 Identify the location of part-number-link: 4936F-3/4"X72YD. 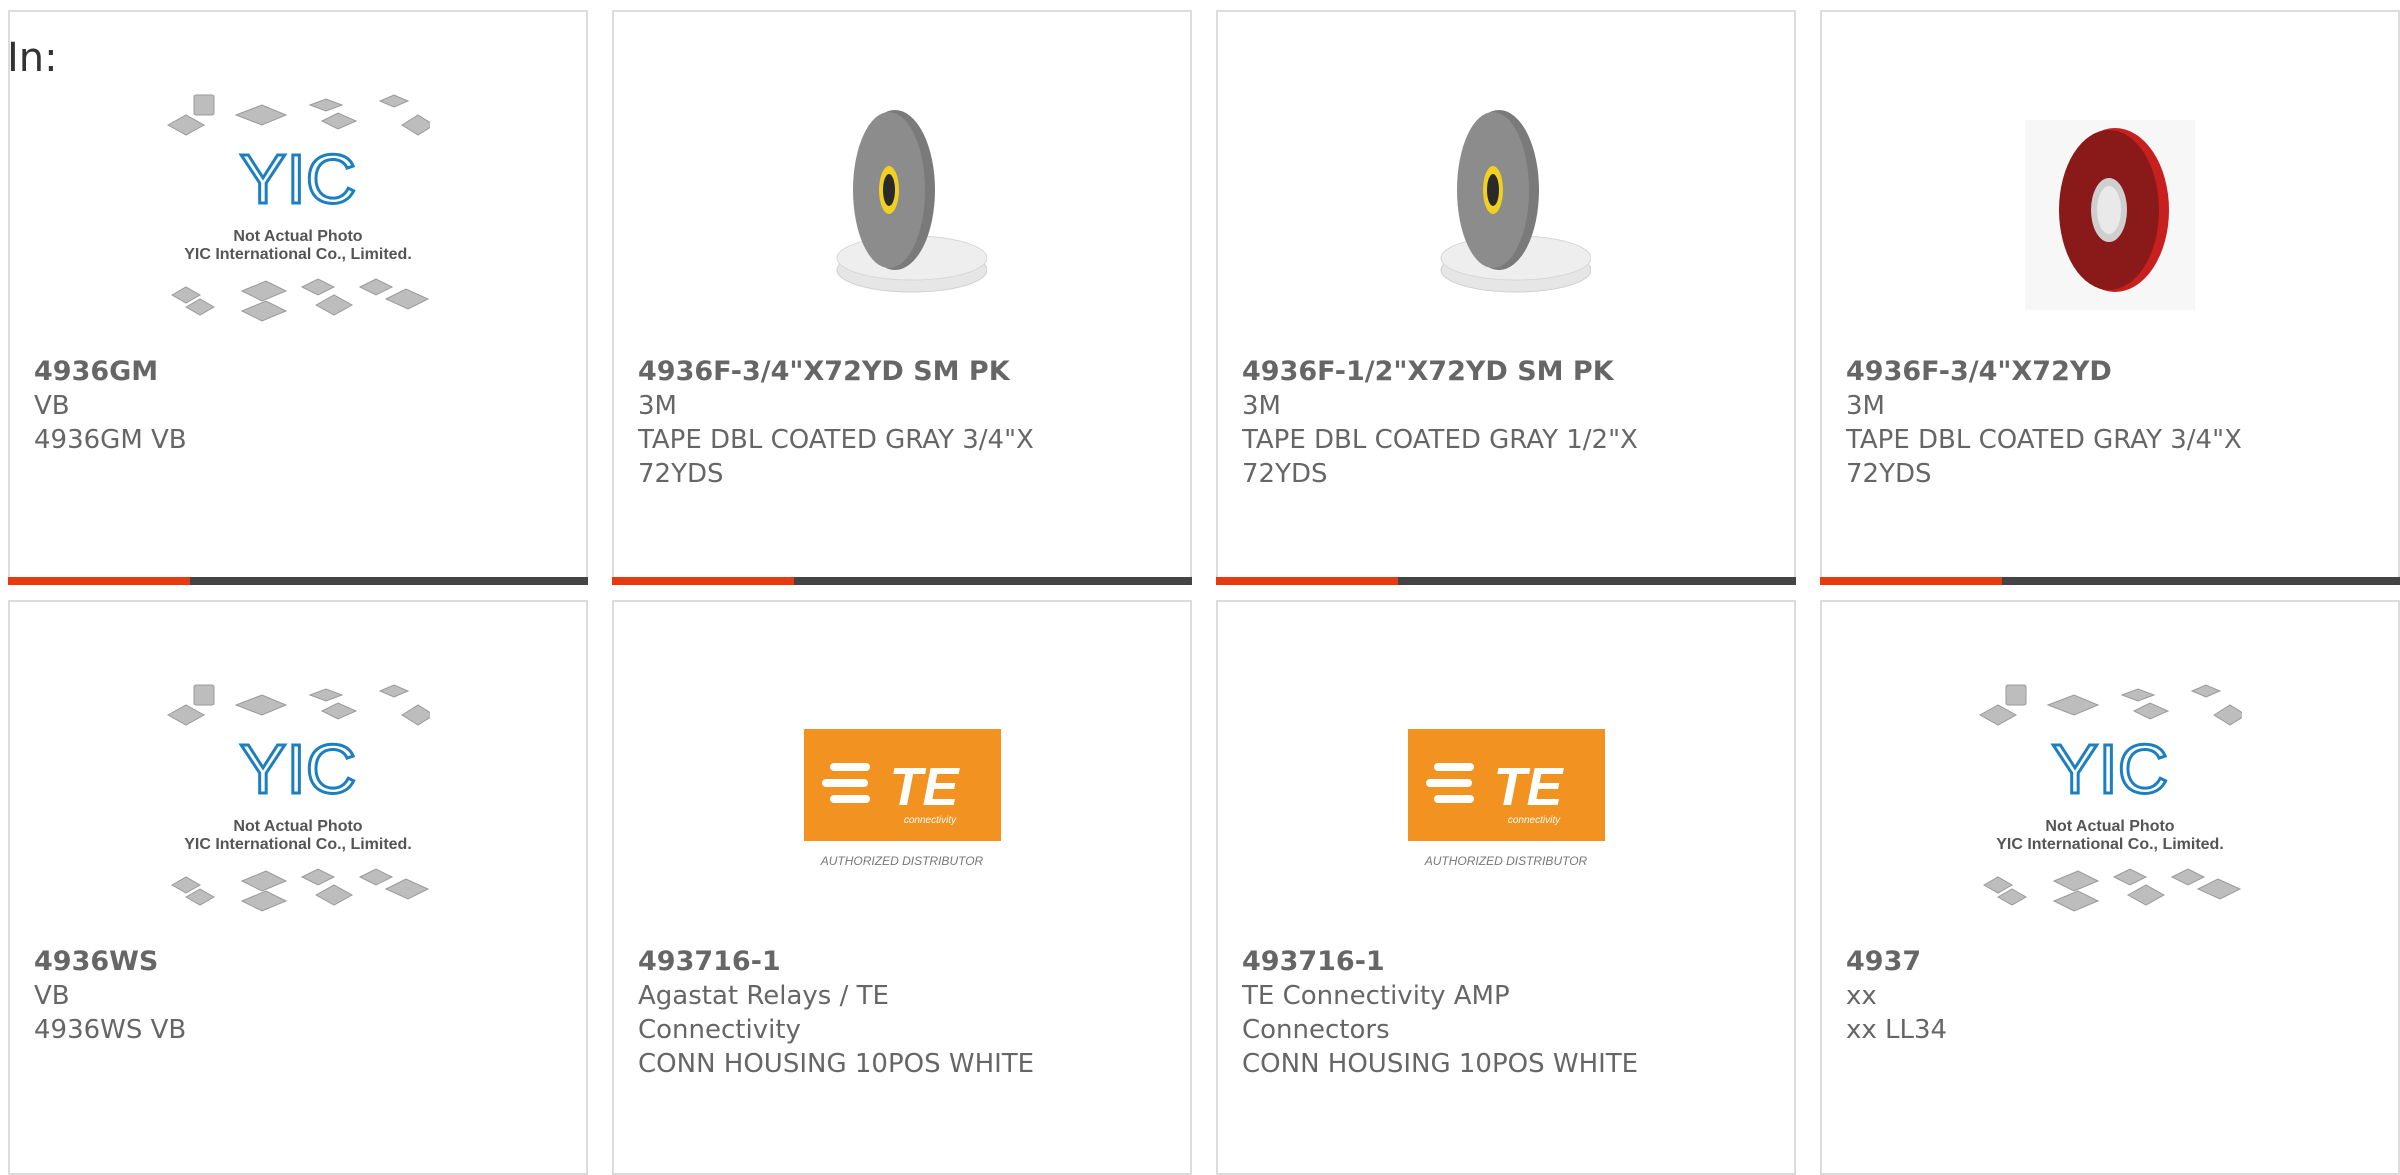
(2052, 372).